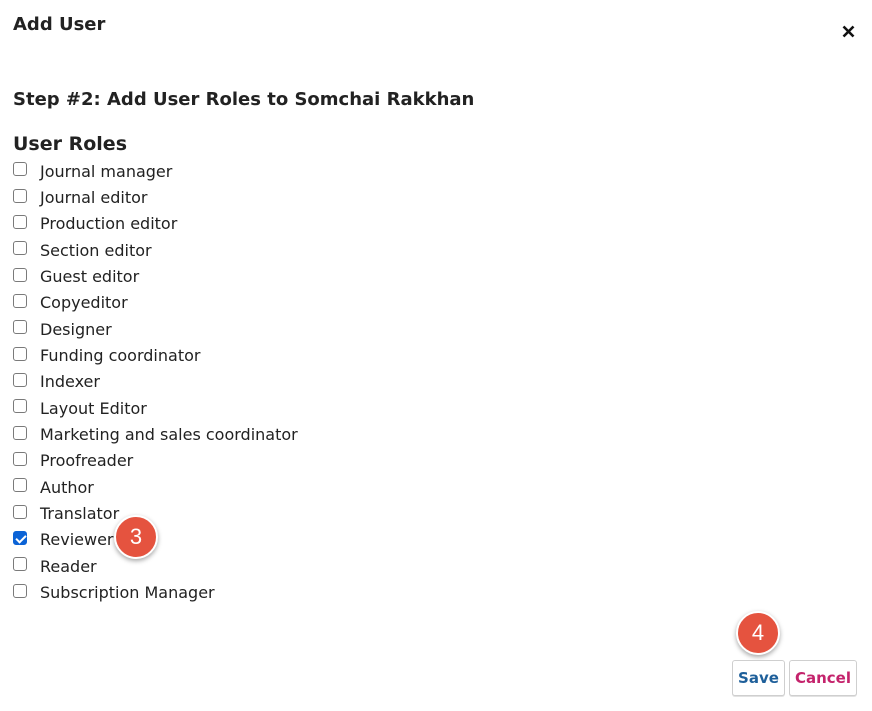 Image resolution: width=872 pixels, height=711 pixels. I want to click on role-label: Reader, so click(68, 566).